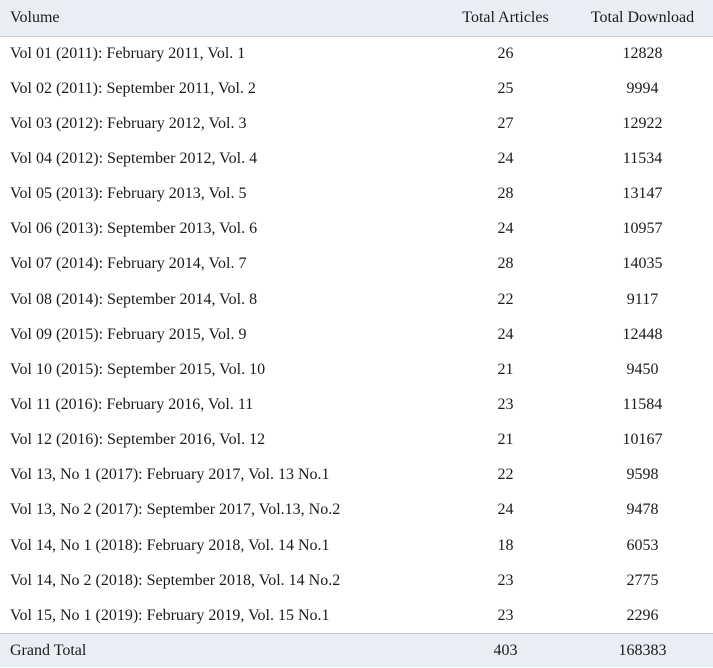 This screenshot has width=713, height=668. Describe the element at coordinates (128, 53) in the screenshot. I see `cell-volume: Vol 01 (2011): February 2011, Vol. 1` at that location.